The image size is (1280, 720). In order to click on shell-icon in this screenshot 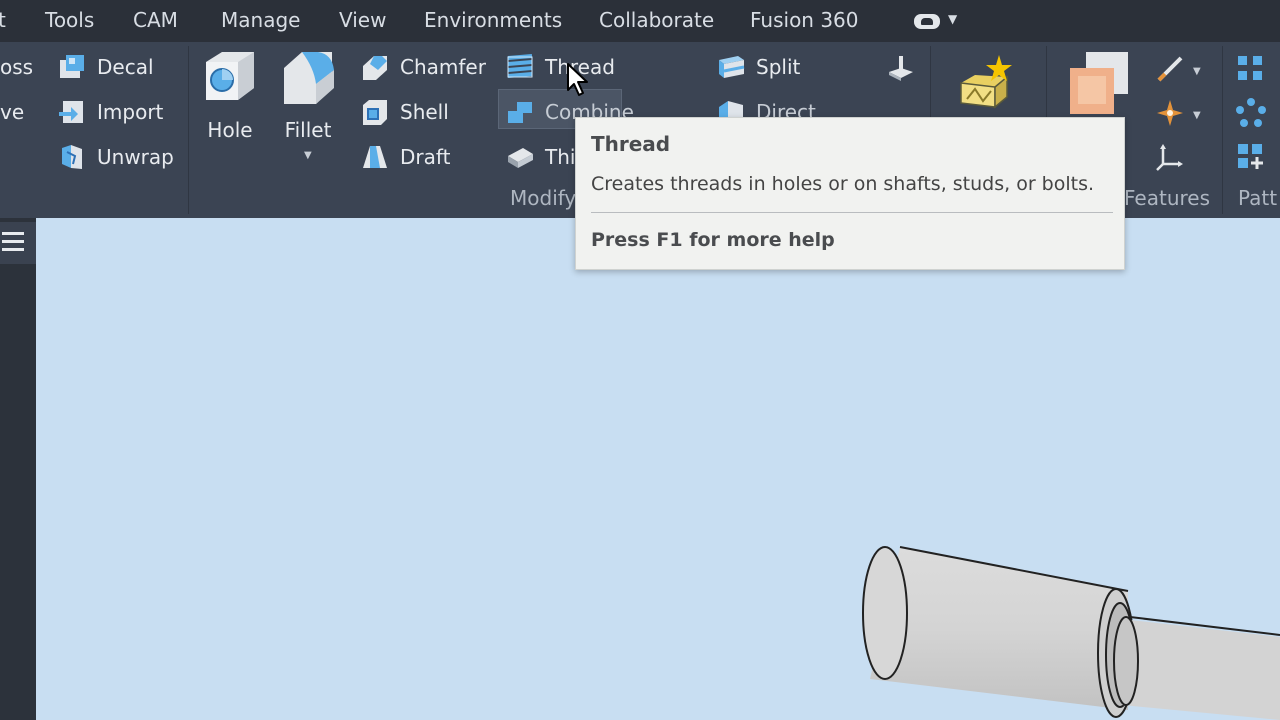, I will do `click(375, 112)`.